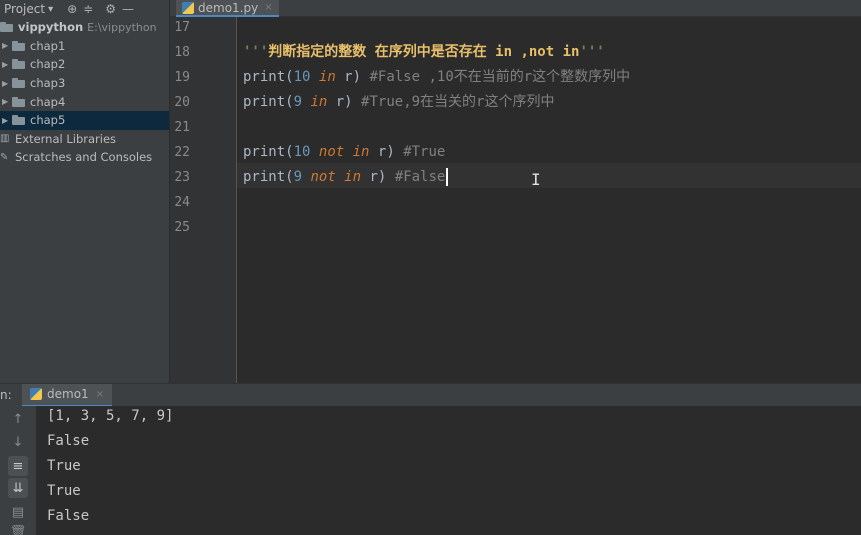 This screenshot has width=861, height=535. I want to click on root-name: vippython, so click(51, 27).